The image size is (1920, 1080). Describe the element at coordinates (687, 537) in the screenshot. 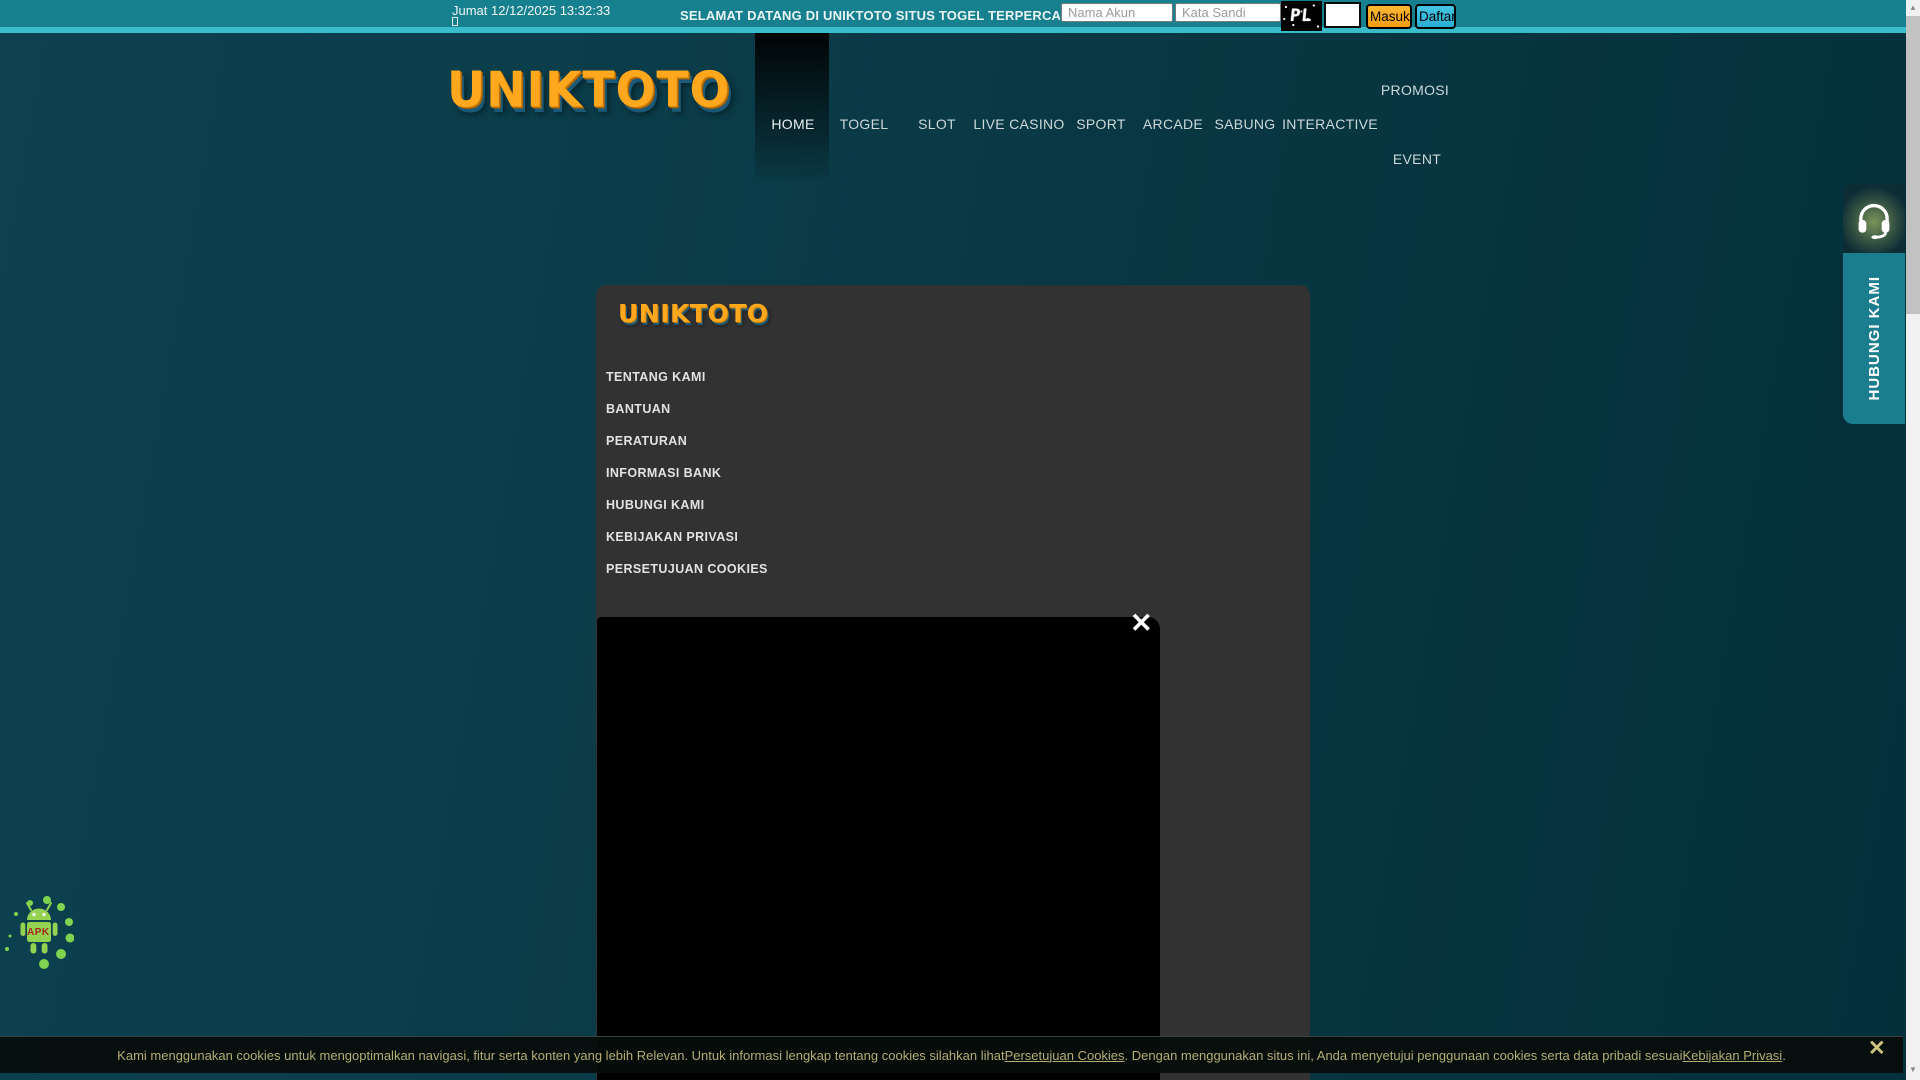

I see `link-kebijakan-privasi: KEBIJAKAN PRIVASI` at that location.